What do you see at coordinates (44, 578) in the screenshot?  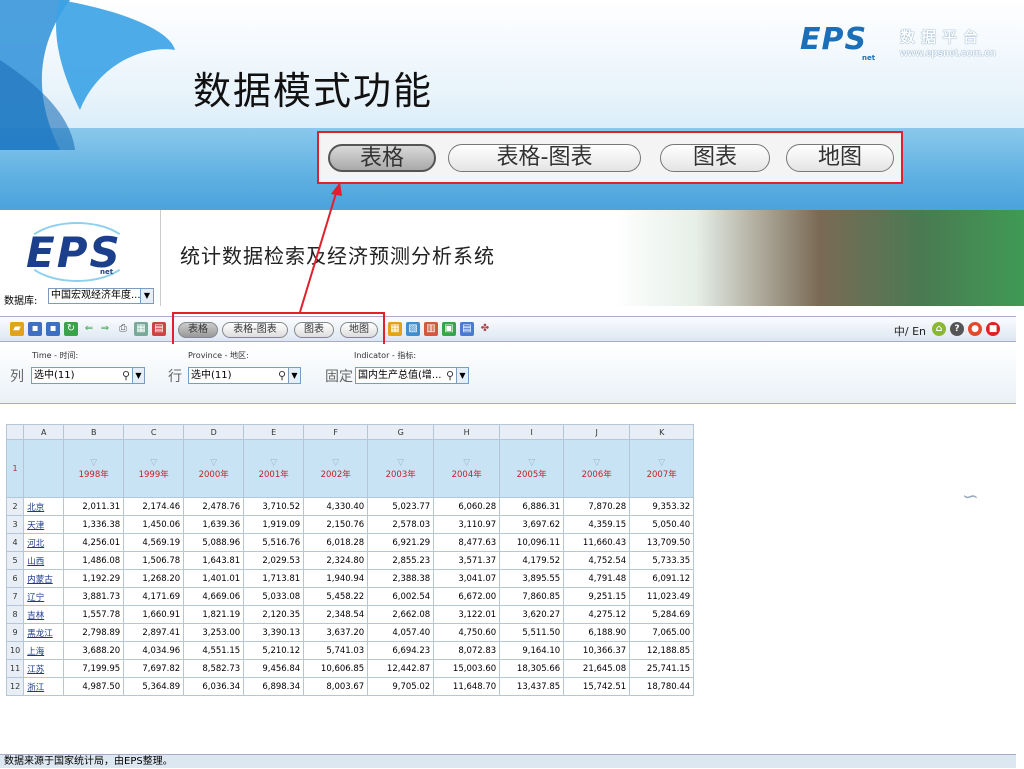 I see `province-link: 内蒙古` at bounding box center [44, 578].